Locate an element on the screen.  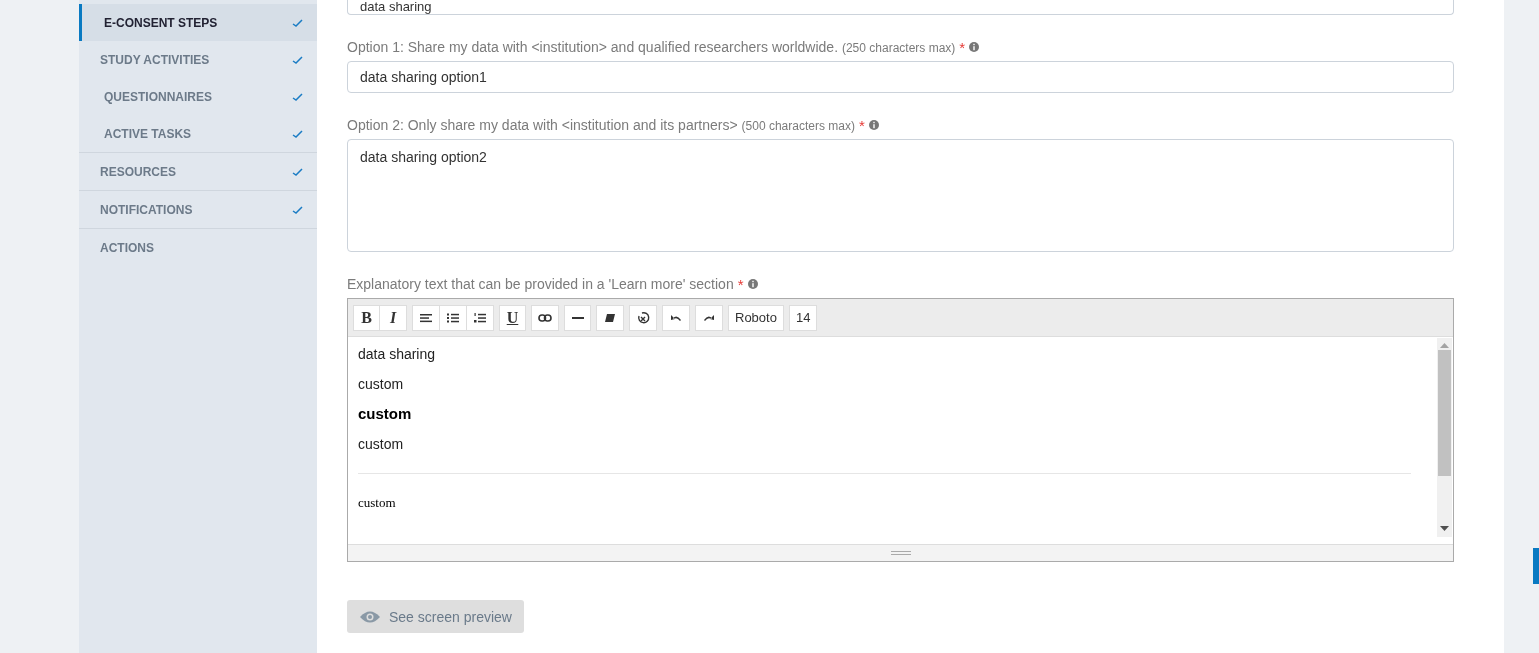
field-label: Explanatory text that can be provided in a 'Learn more' section is located at coordinates (540, 284).